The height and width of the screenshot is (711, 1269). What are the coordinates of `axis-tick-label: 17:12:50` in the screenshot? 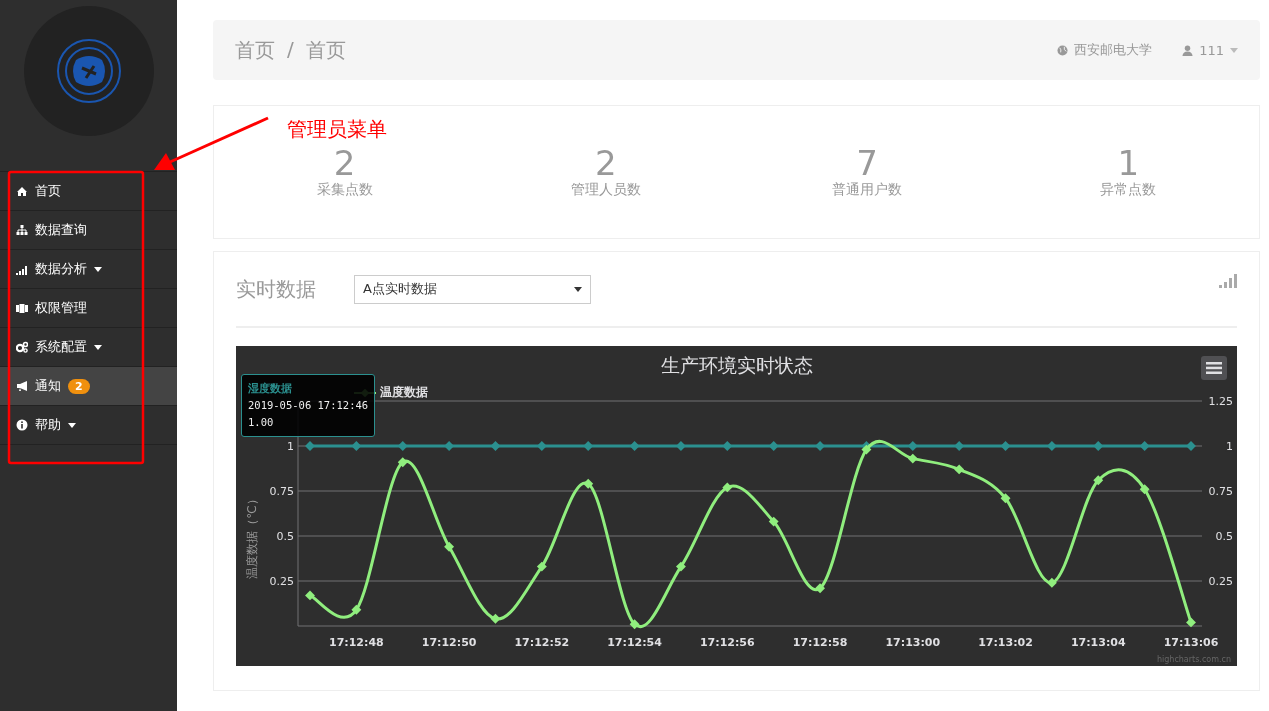 It's located at (449, 642).